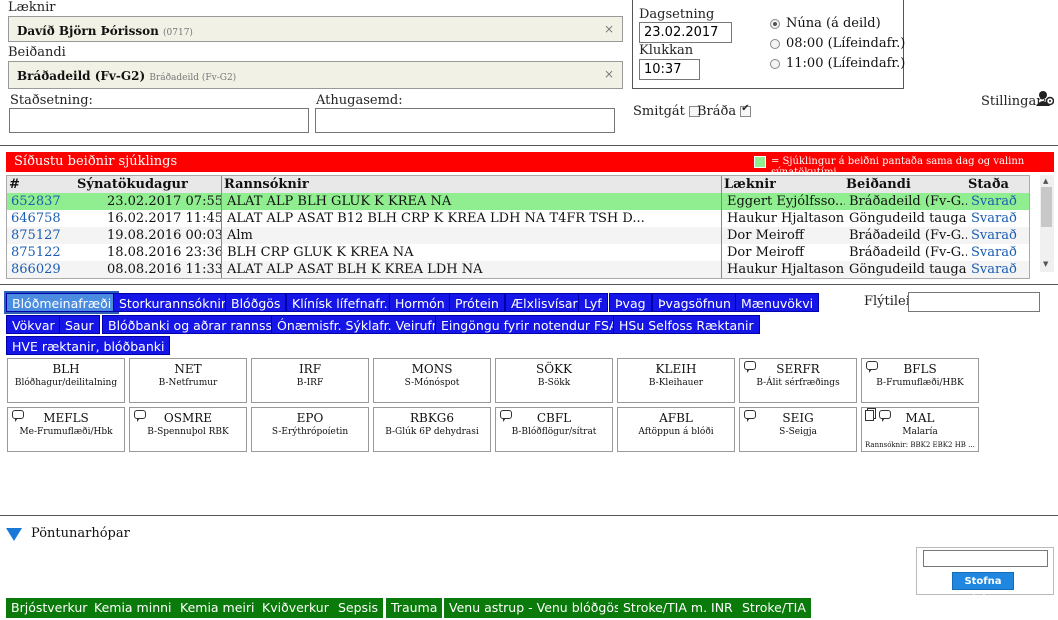  Describe the element at coordinates (988, 184) in the screenshot. I see `col-status: Staða` at that location.